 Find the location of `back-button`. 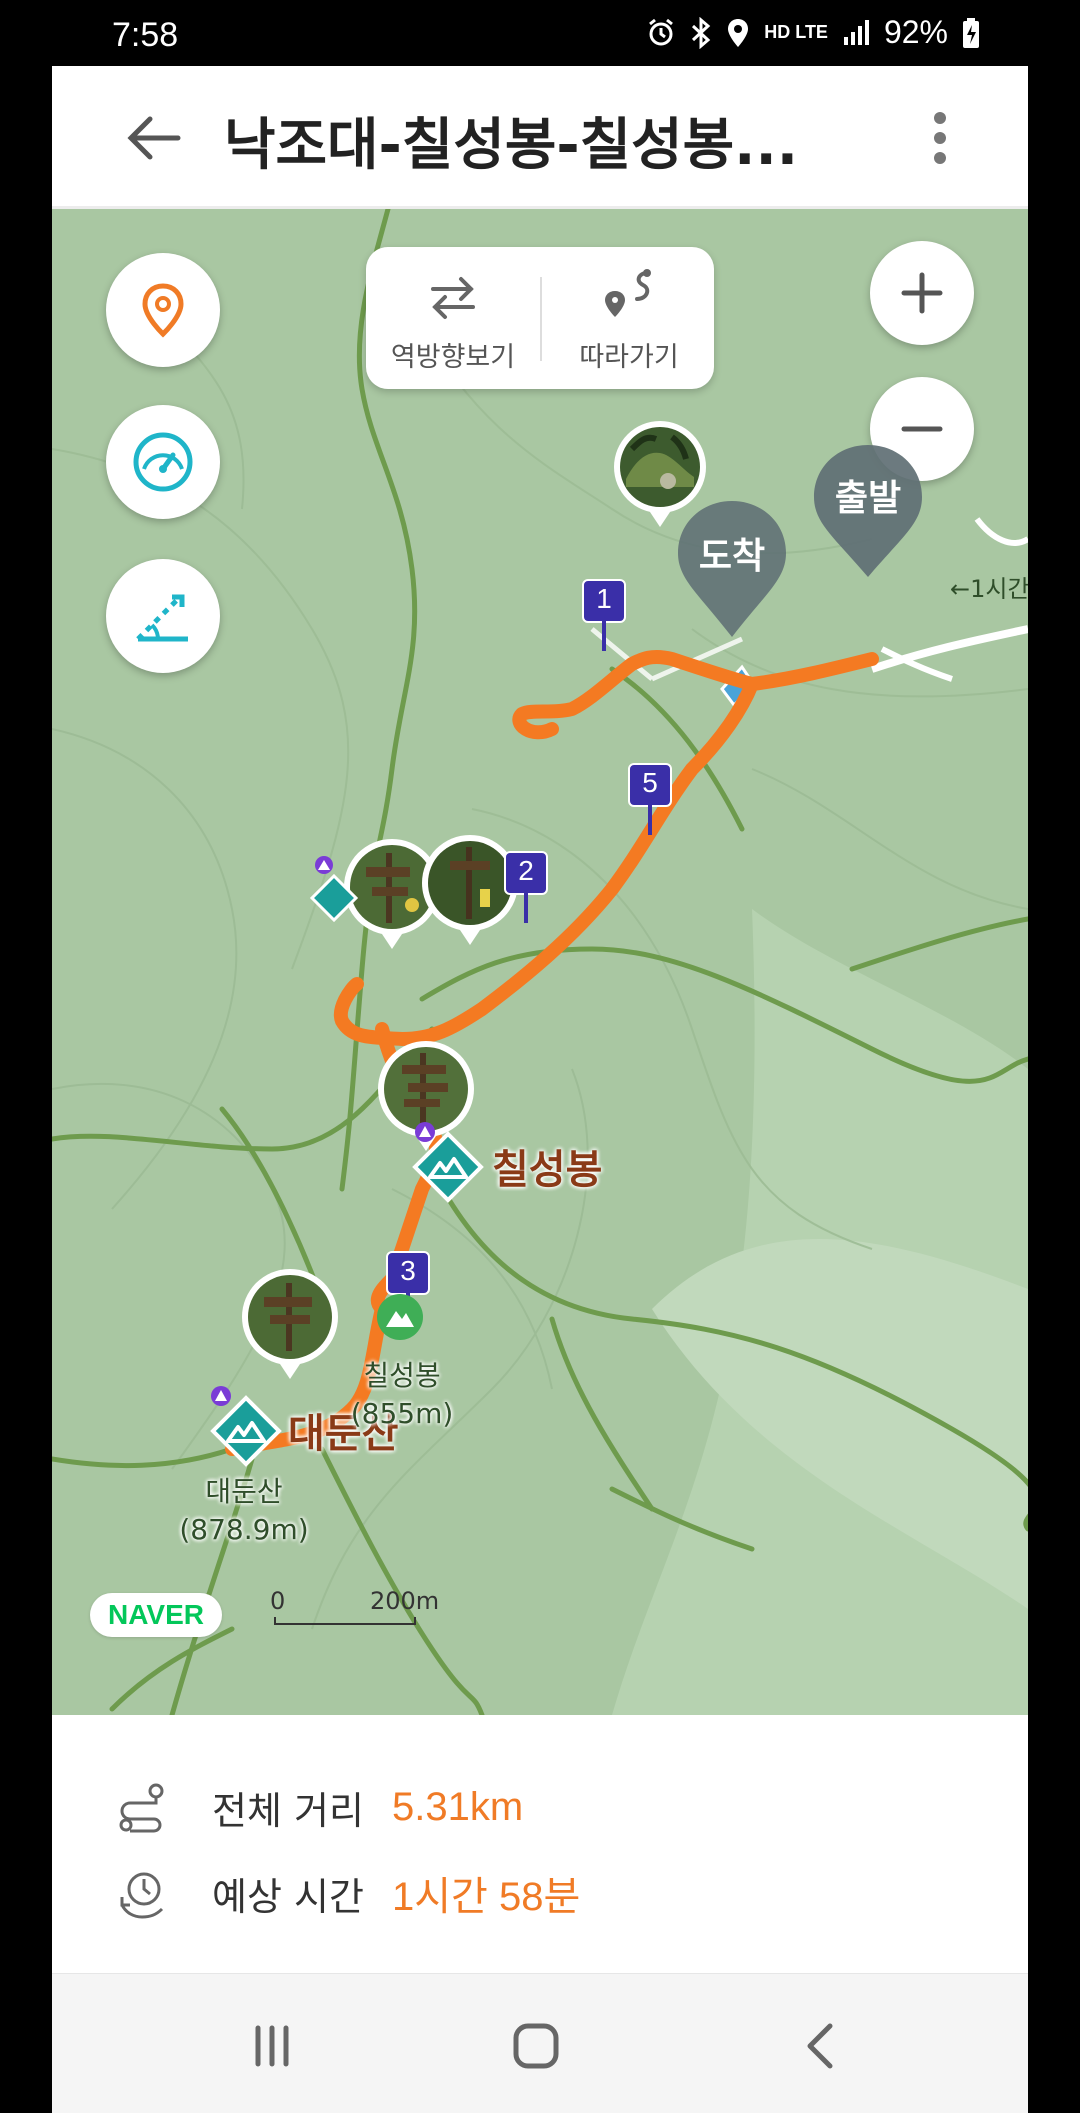

back-button is located at coordinates (154, 138).